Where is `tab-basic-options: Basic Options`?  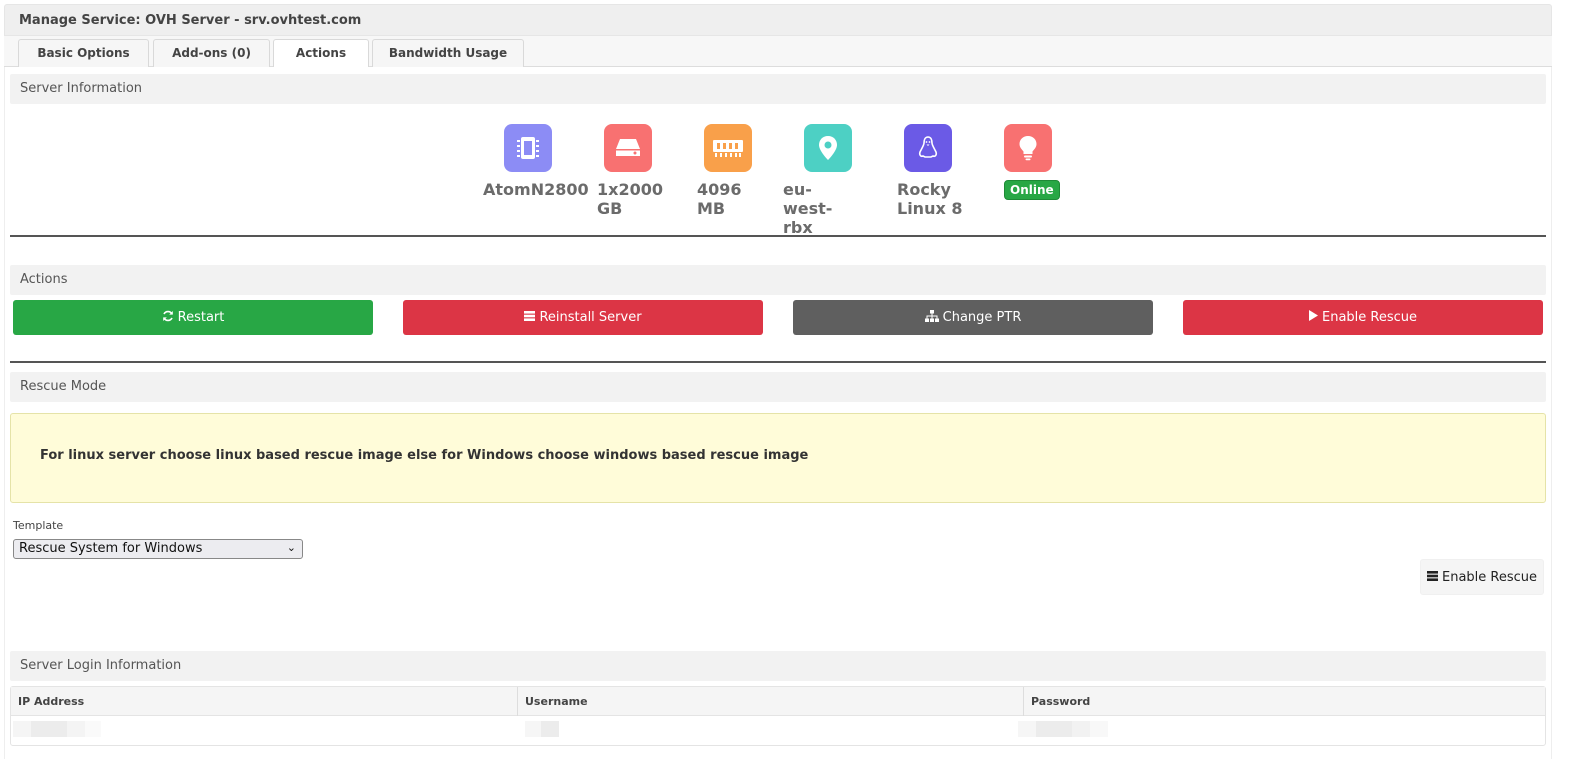 tab-basic-options: Basic Options is located at coordinates (83, 53).